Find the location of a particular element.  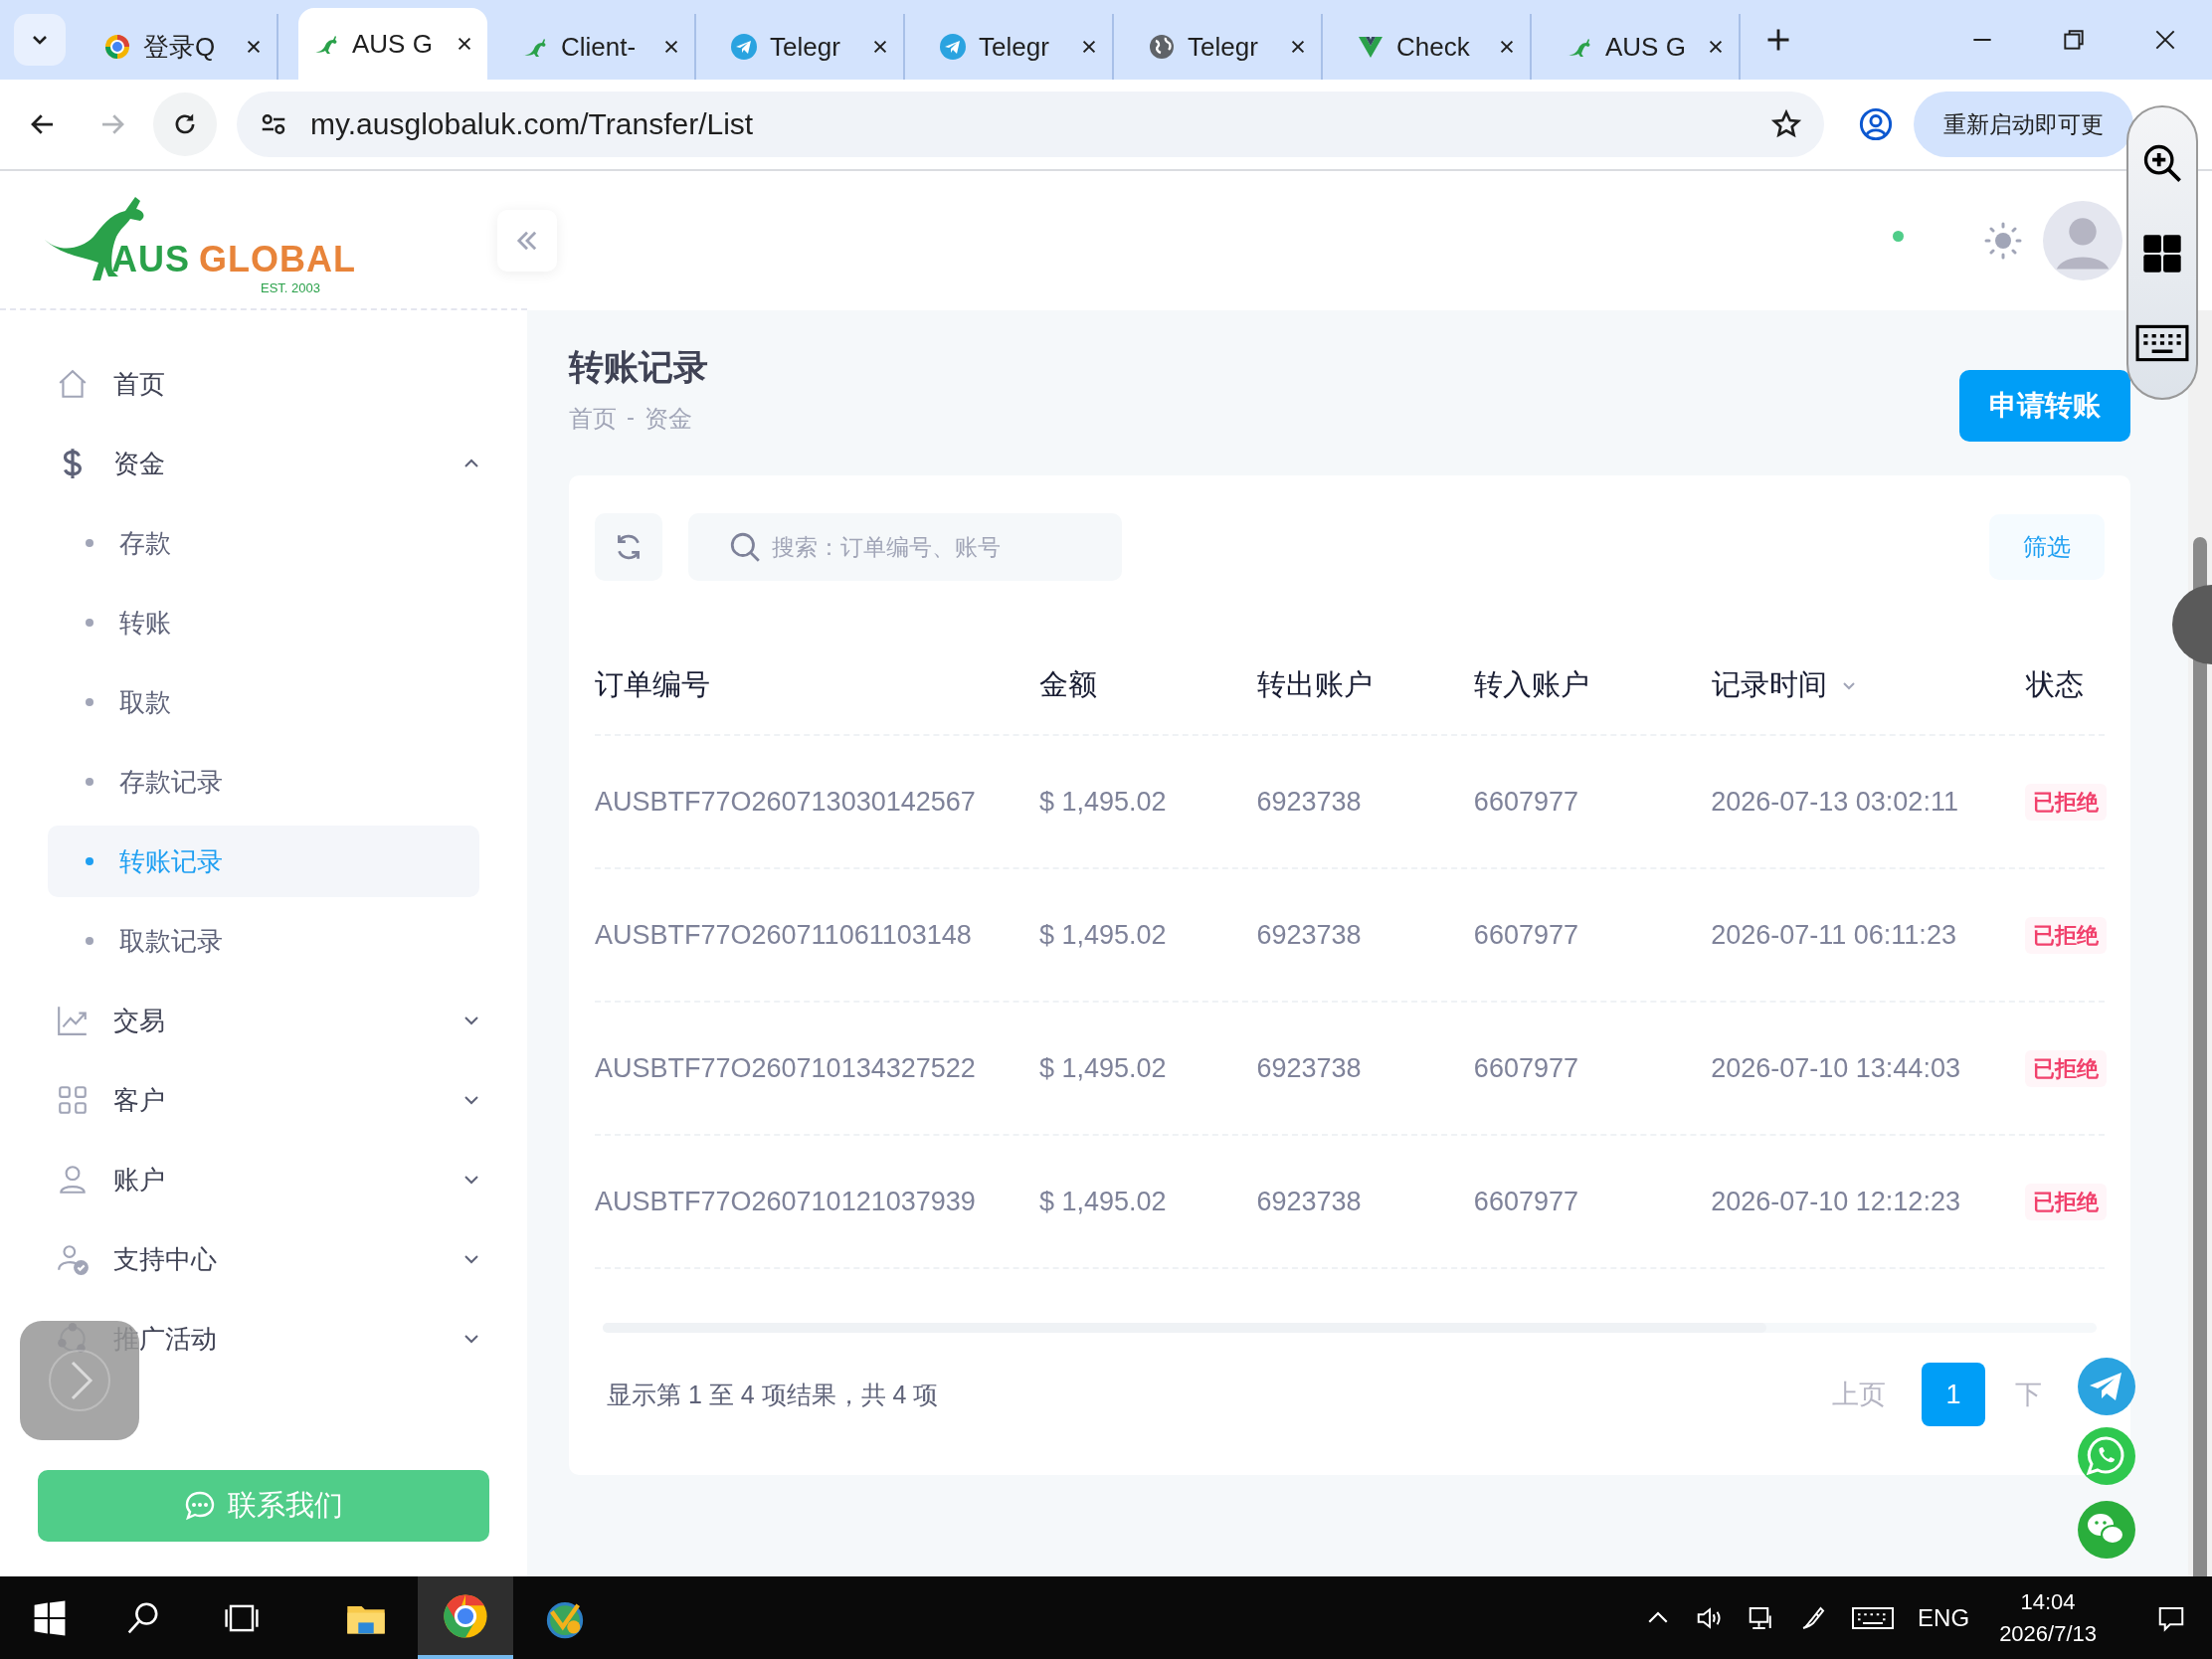

browser-app-button is located at coordinates (465, 1617).